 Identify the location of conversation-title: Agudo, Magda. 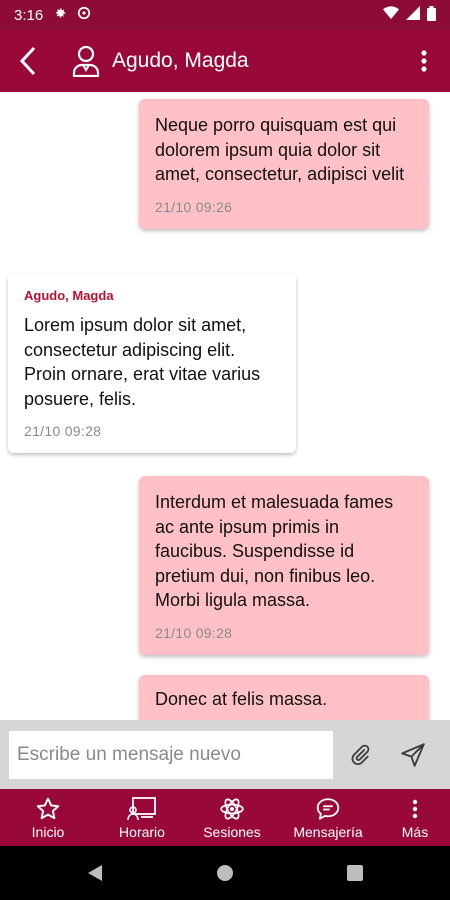
(180, 60).